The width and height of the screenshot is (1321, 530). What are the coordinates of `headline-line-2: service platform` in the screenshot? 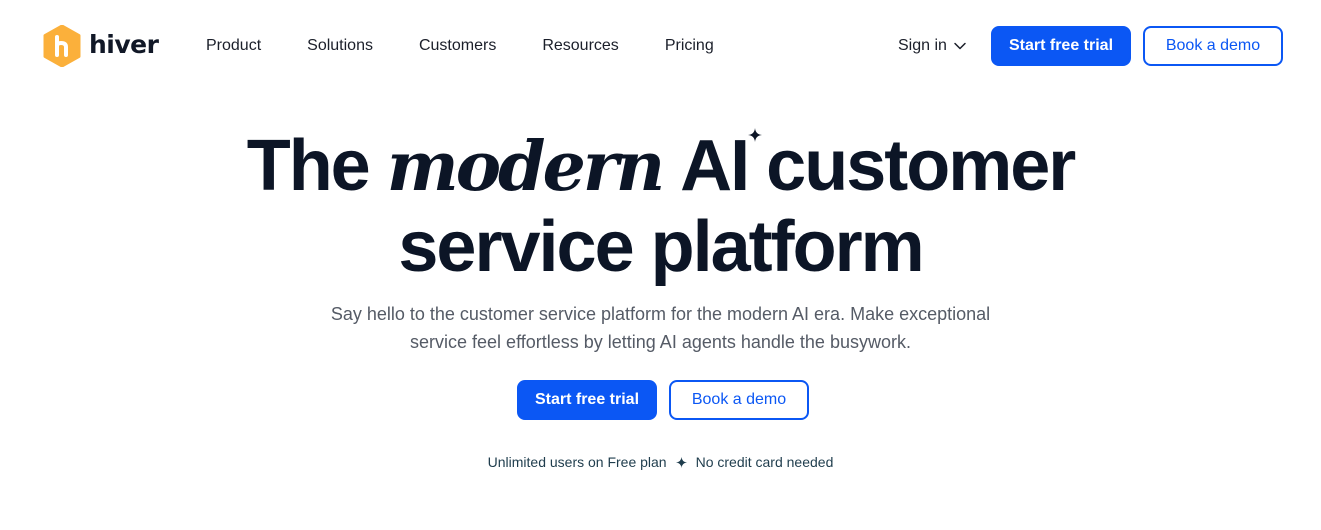 It's located at (661, 247).